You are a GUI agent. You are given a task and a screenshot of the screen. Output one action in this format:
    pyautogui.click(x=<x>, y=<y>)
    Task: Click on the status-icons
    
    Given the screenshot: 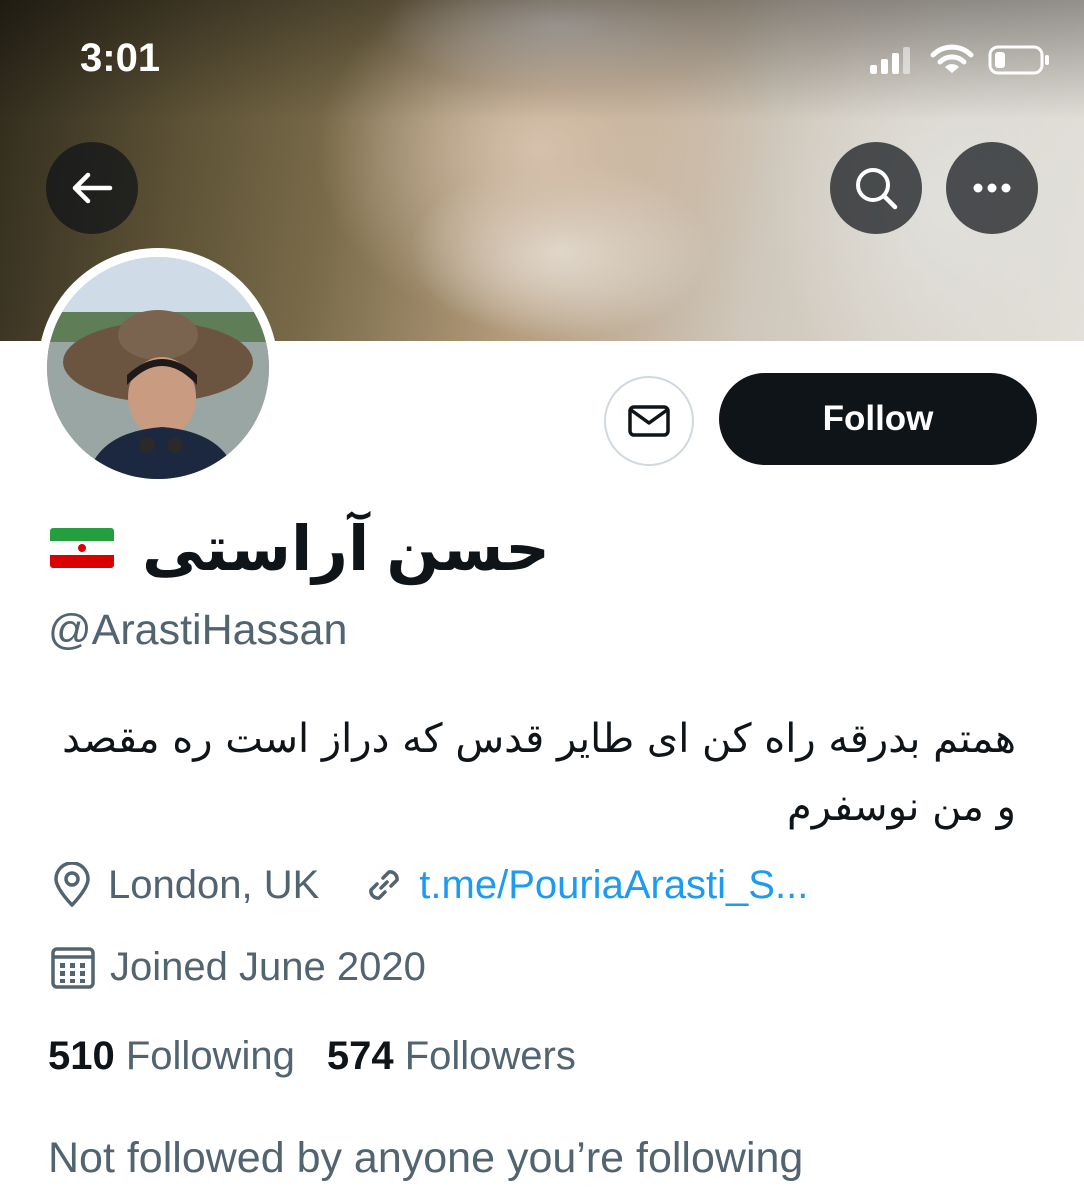 What is the action you would take?
    pyautogui.click(x=959, y=60)
    